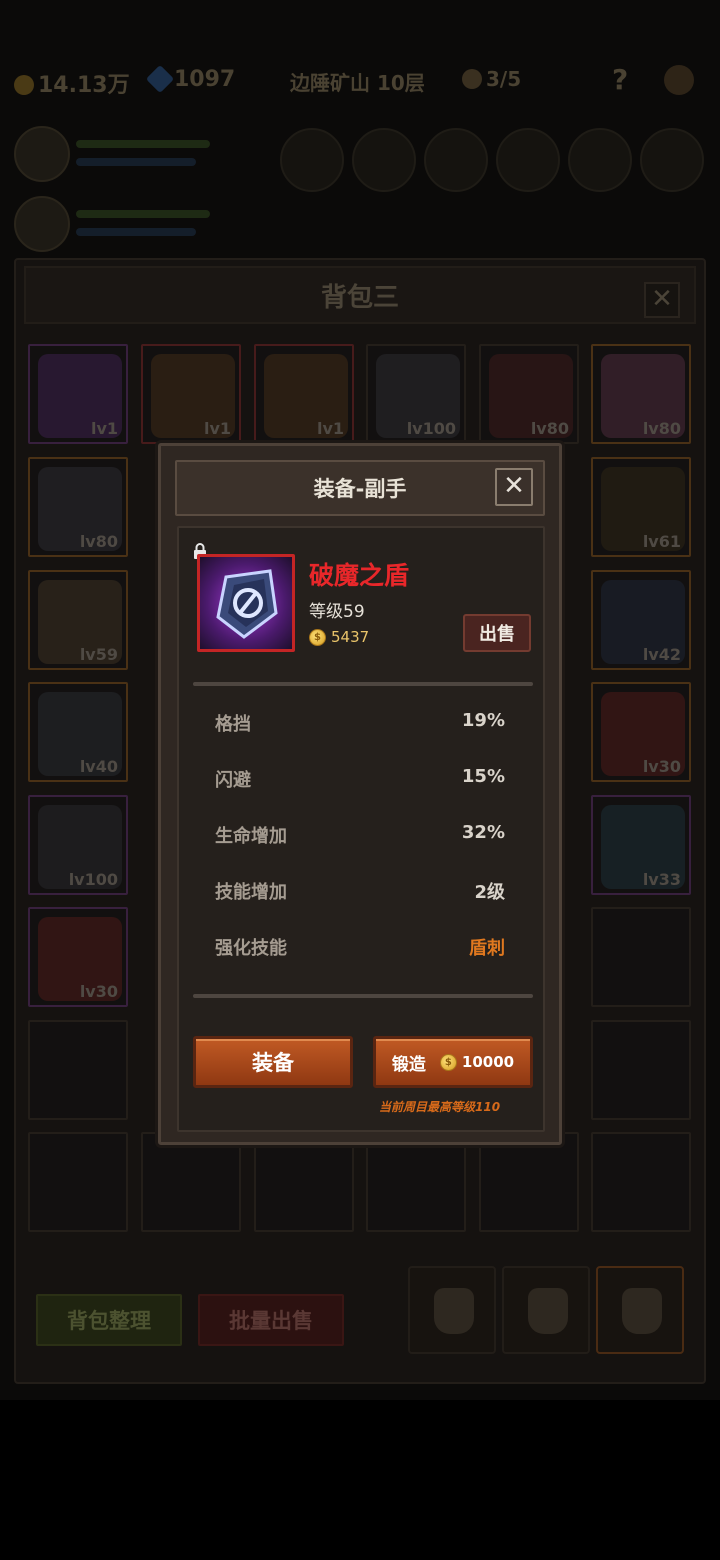  I want to click on gem-counter: 1097, so click(190, 79).